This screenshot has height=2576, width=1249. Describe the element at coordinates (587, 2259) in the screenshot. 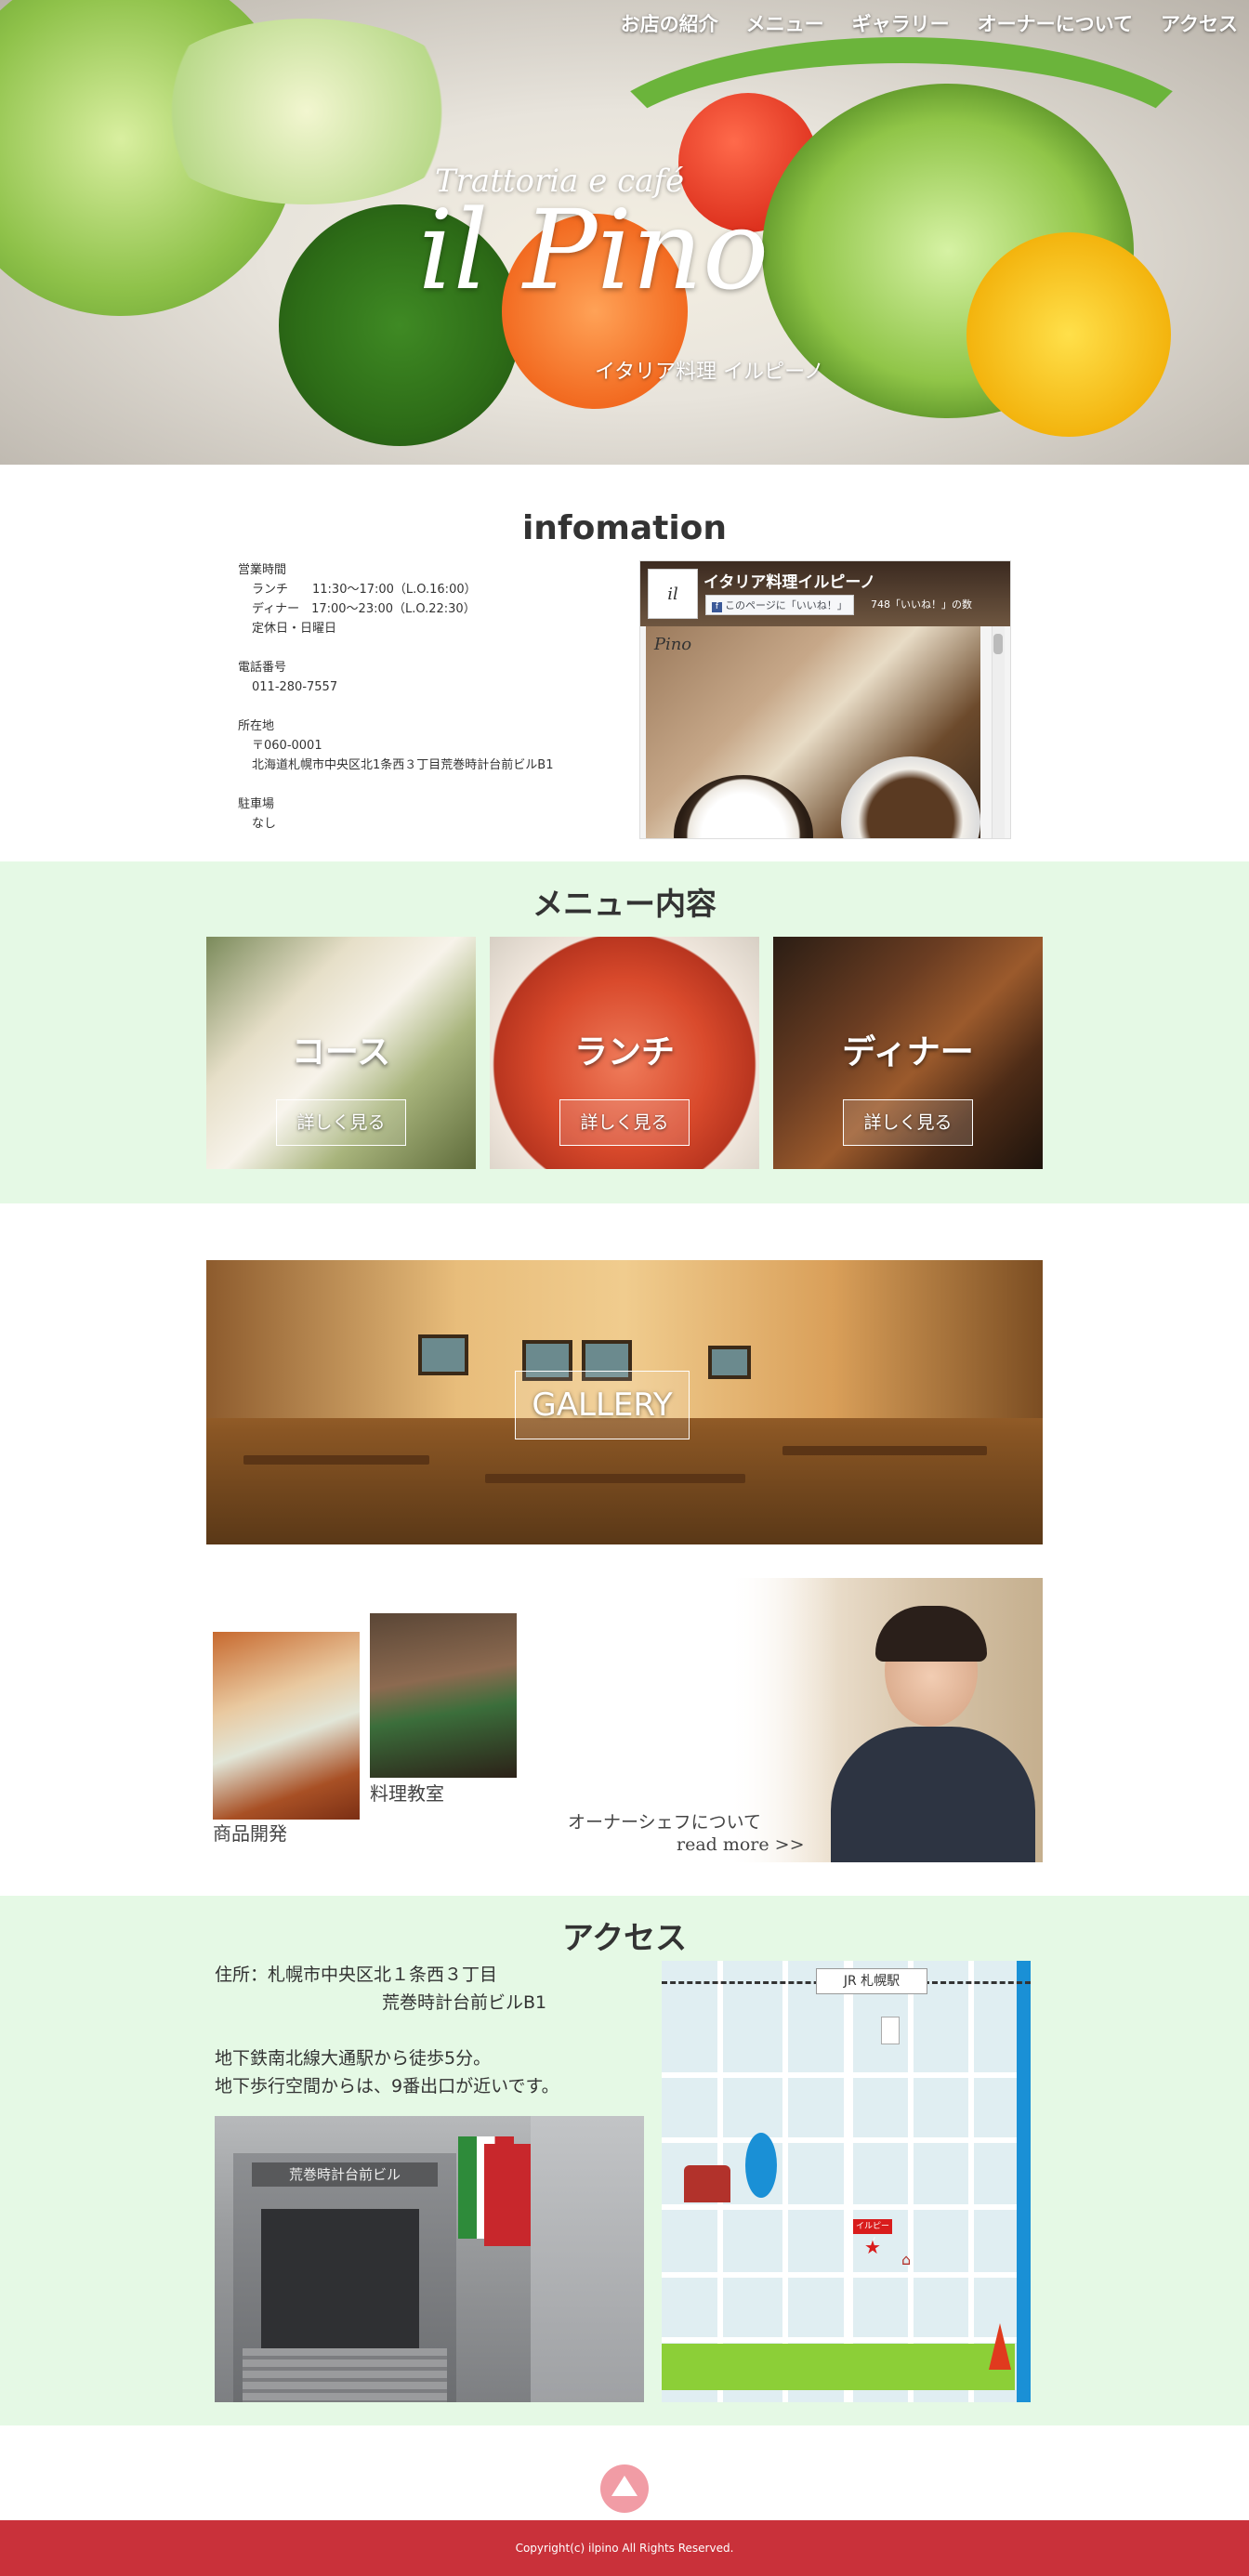

I see `neighbor-building` at that location.